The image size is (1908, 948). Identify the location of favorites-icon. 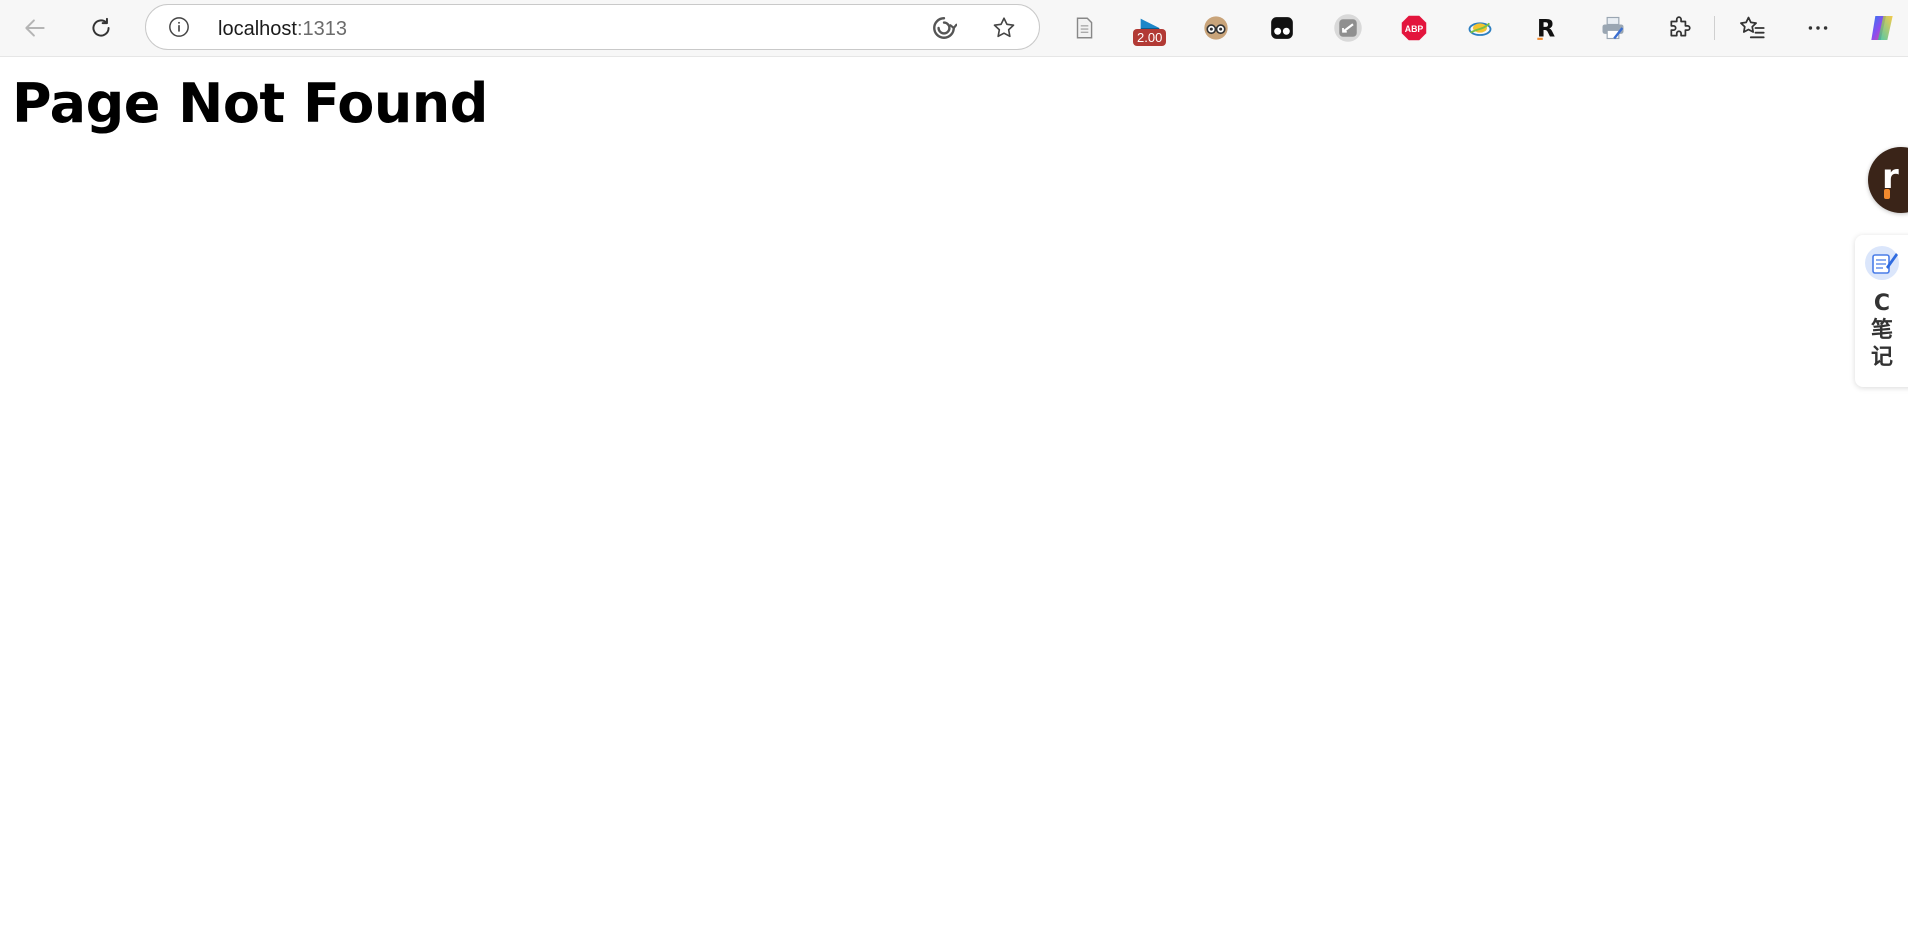
(1752, 27).